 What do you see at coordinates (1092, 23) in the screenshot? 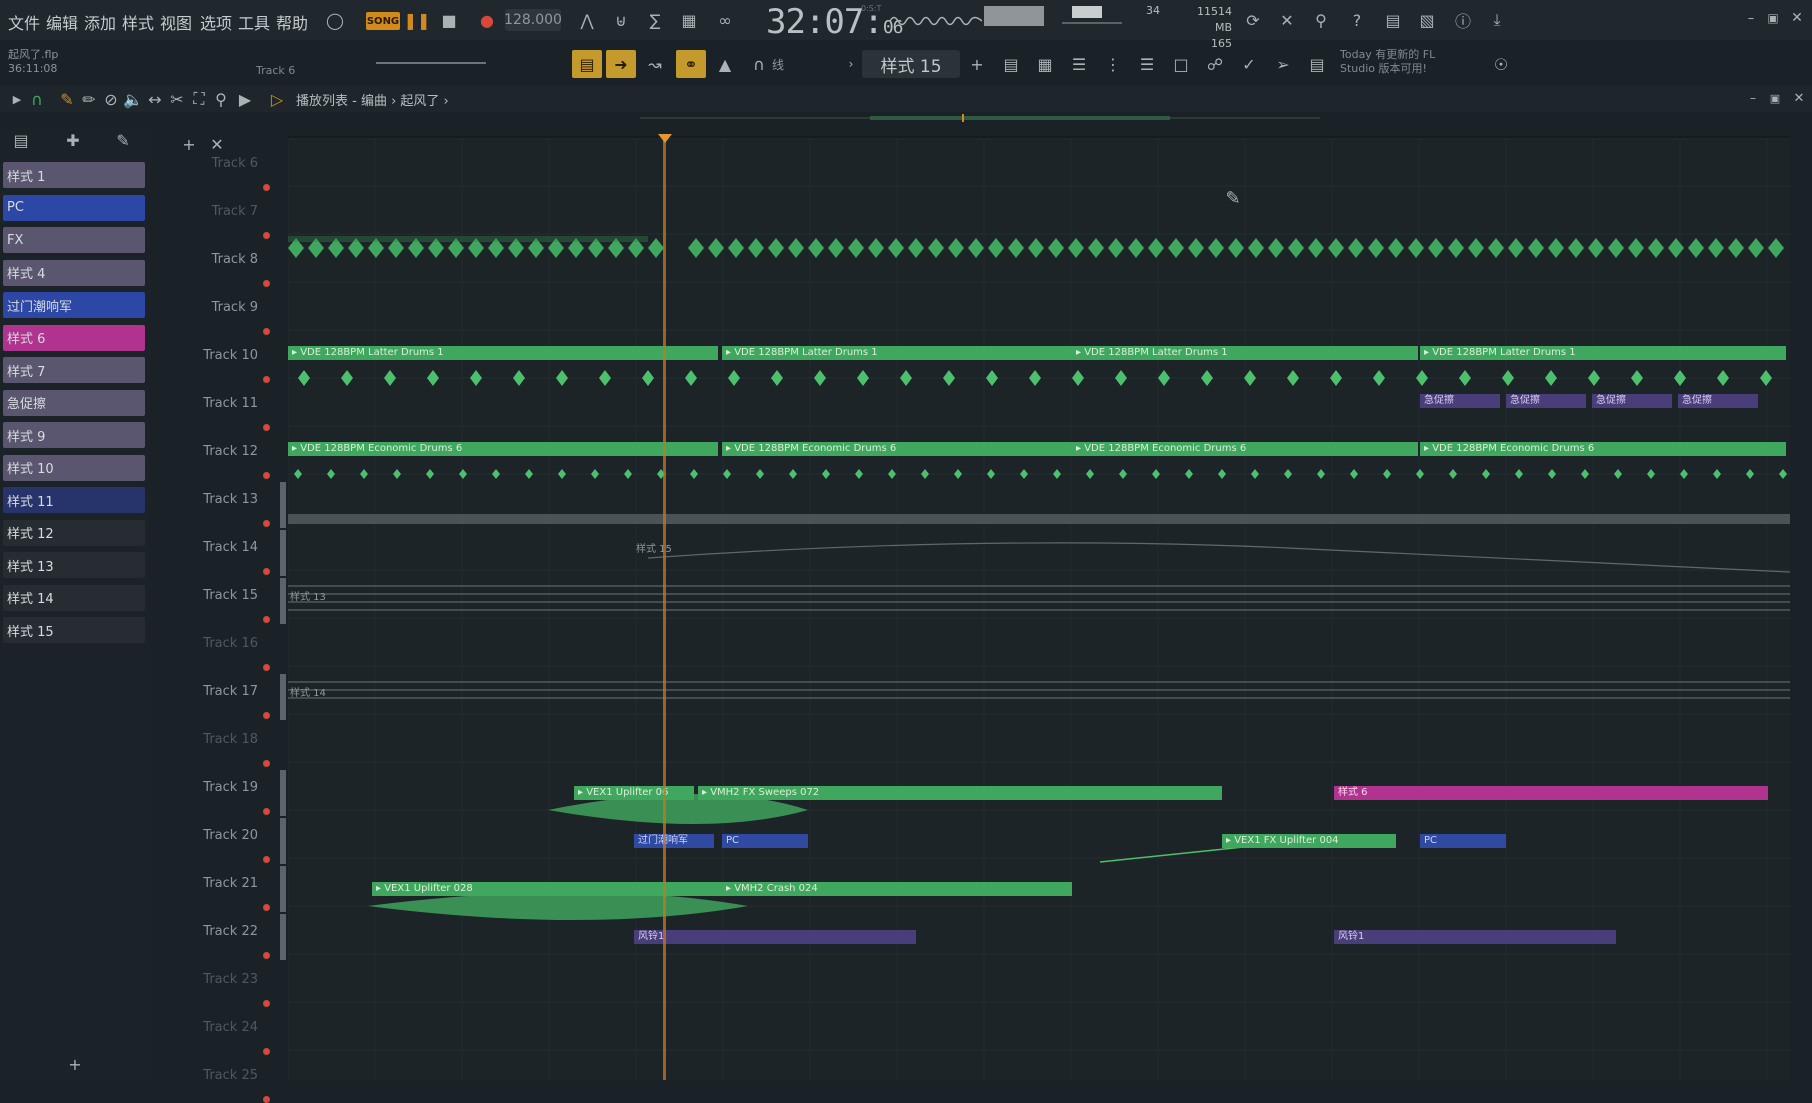
I see `master-pitch-slider` at bounding box center [1092, 23].